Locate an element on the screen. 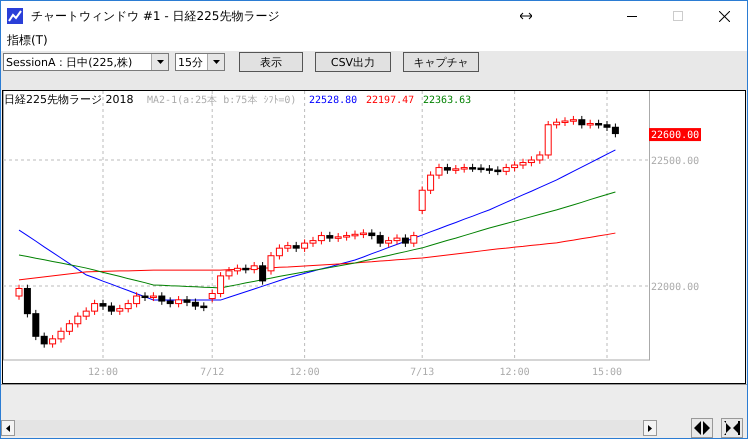 This screenshot has height=439, width=748. time-axis-label: 15:00 is located at coordinates (607, 372).